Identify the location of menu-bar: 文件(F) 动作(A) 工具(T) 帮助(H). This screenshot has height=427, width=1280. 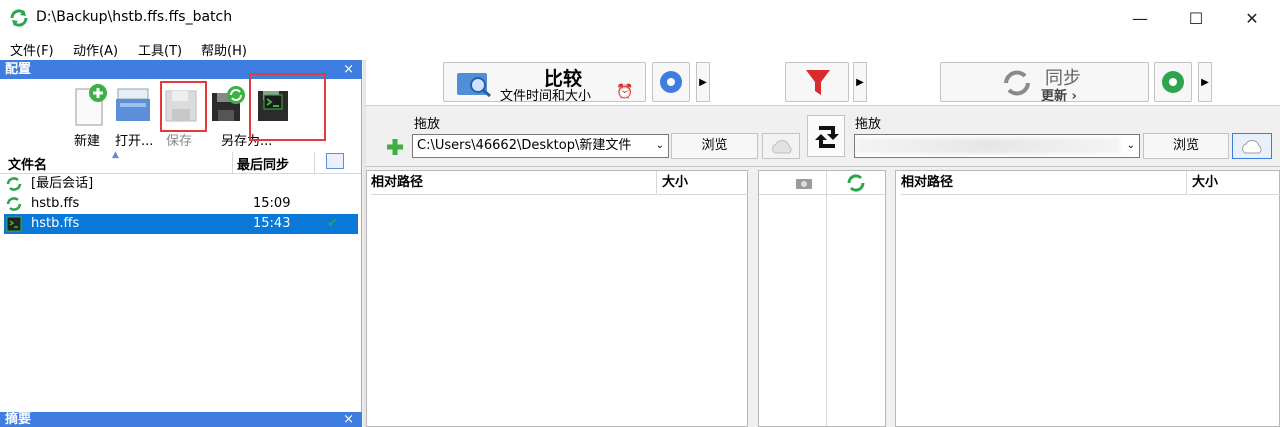
(640, 48).